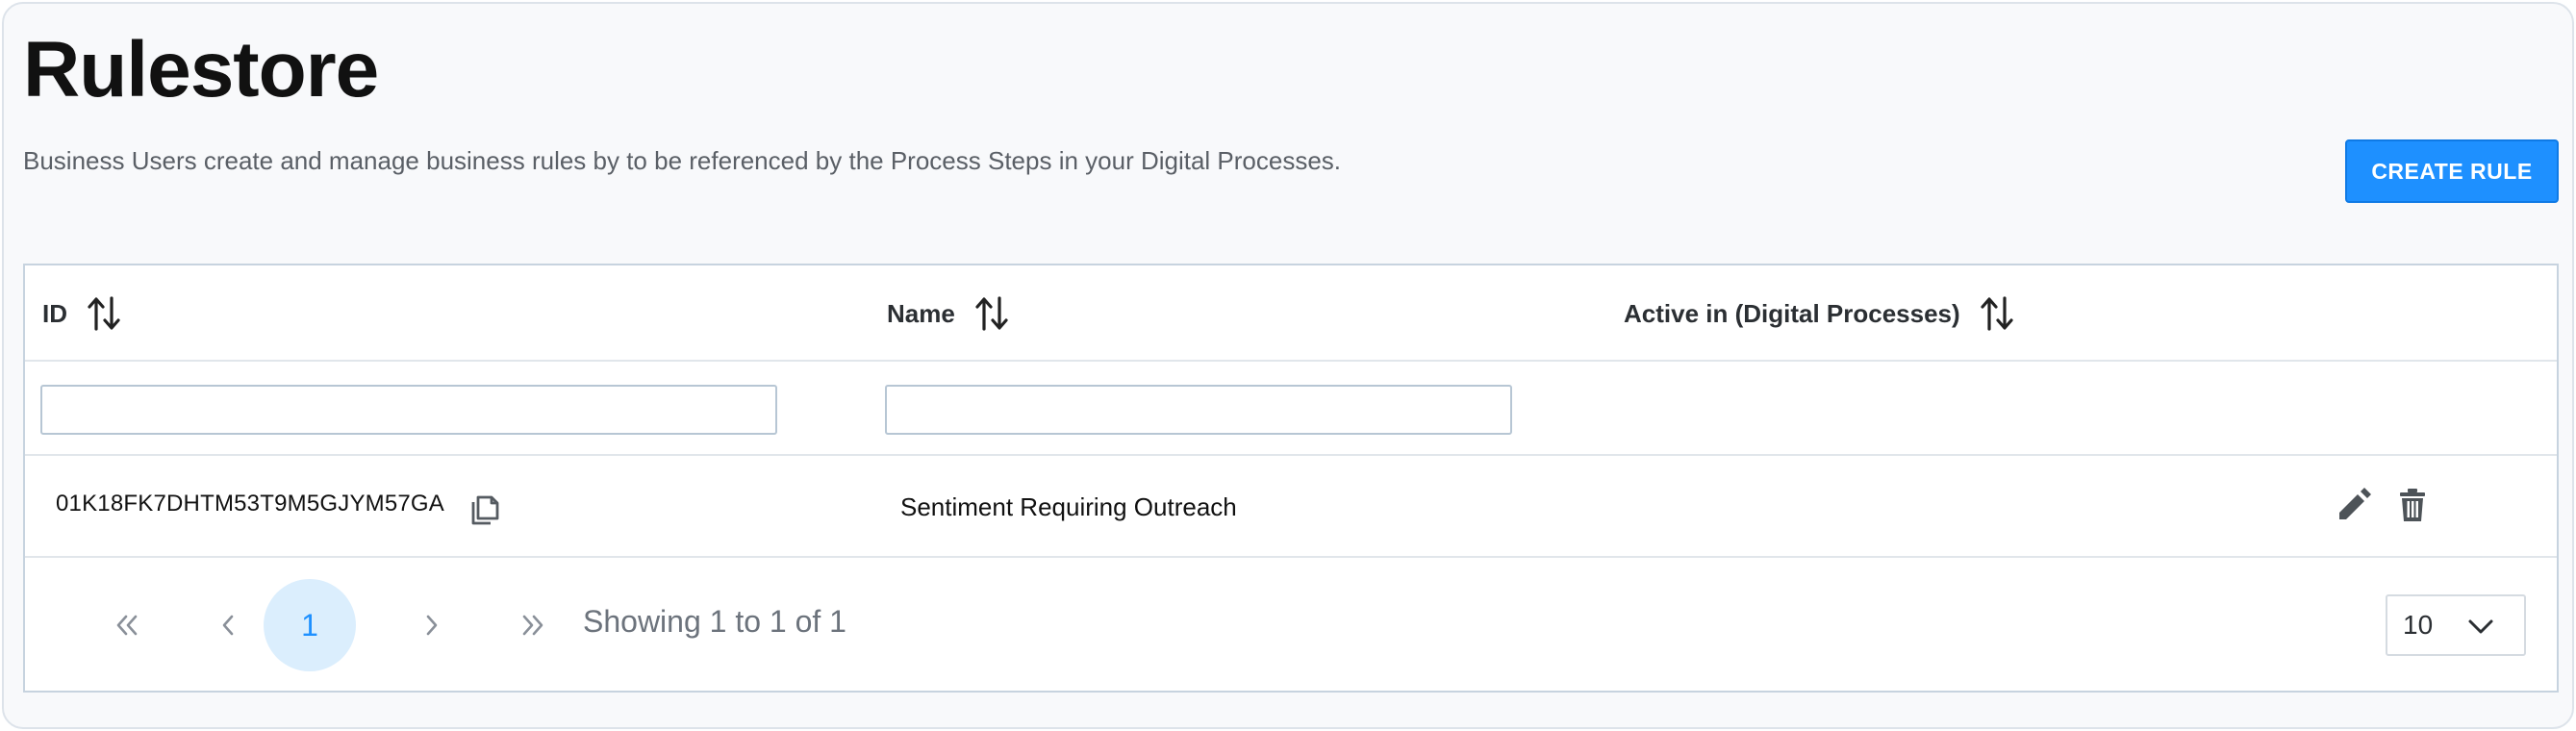 This screenshot has width=2576, height=731. What do you see at coordinates (2452, 171) in the screenshot?
I see `create-rule-button: CREATE RULE` at bounding box center [2452, 171].